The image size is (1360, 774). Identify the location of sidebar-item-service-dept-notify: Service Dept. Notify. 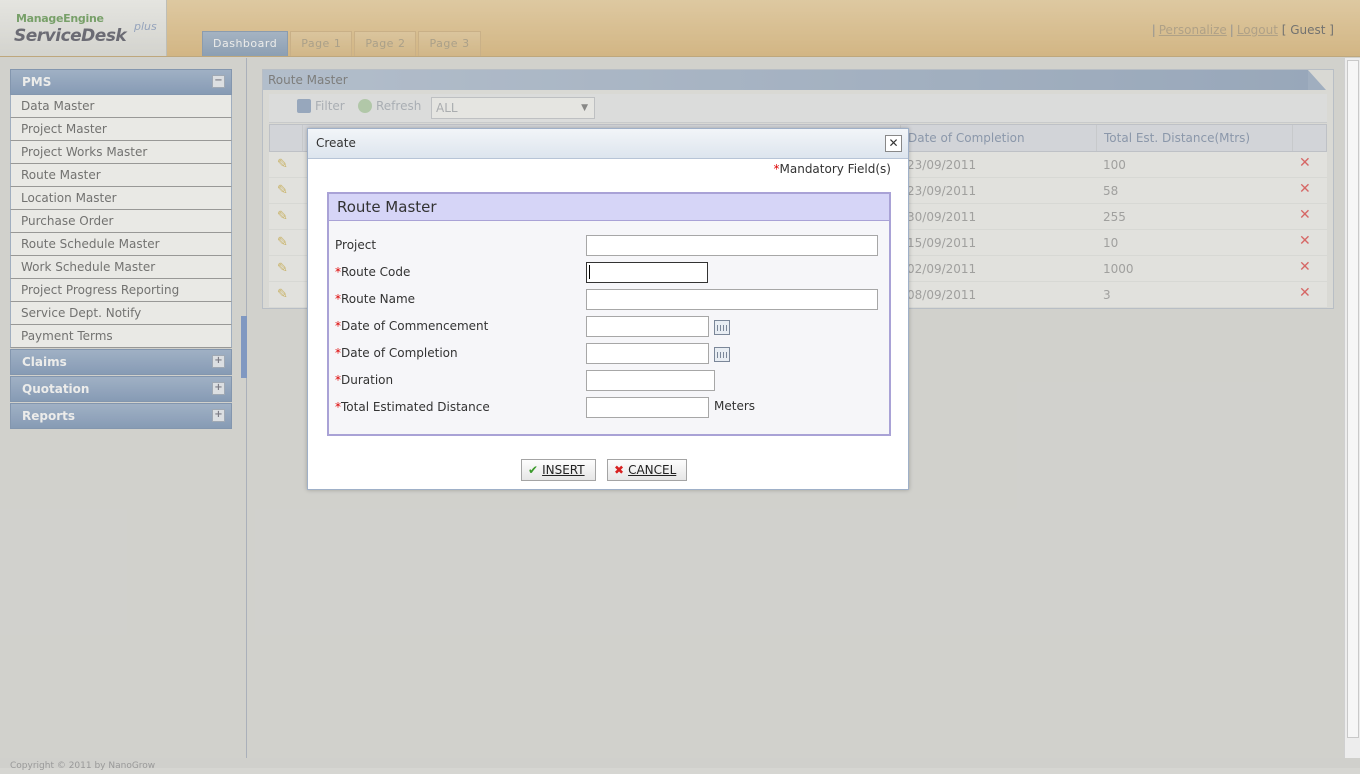
(121, 313).